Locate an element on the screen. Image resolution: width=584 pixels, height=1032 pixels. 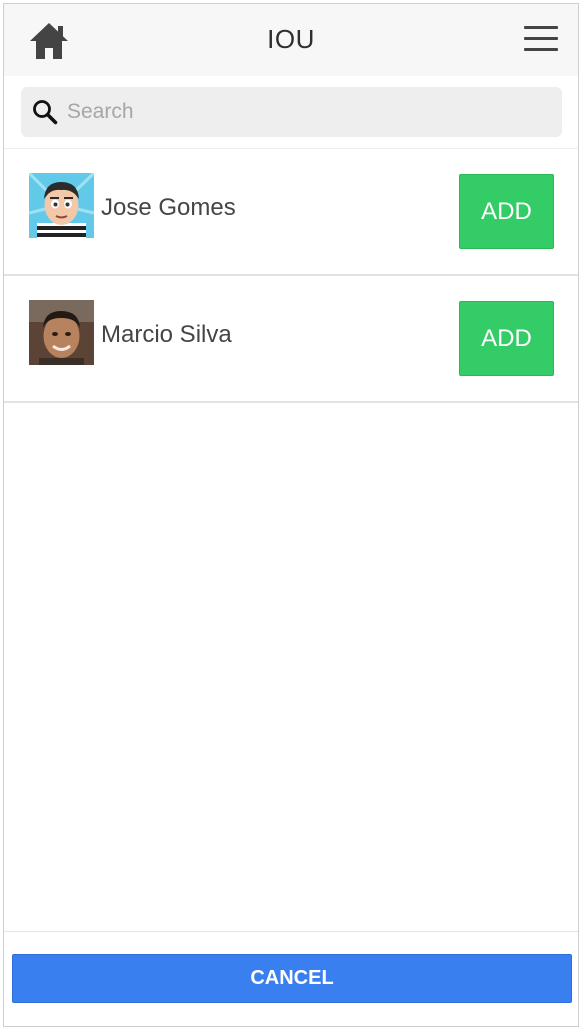
list-item: Marcio Silva ADD is located at coordinates (291, 339).